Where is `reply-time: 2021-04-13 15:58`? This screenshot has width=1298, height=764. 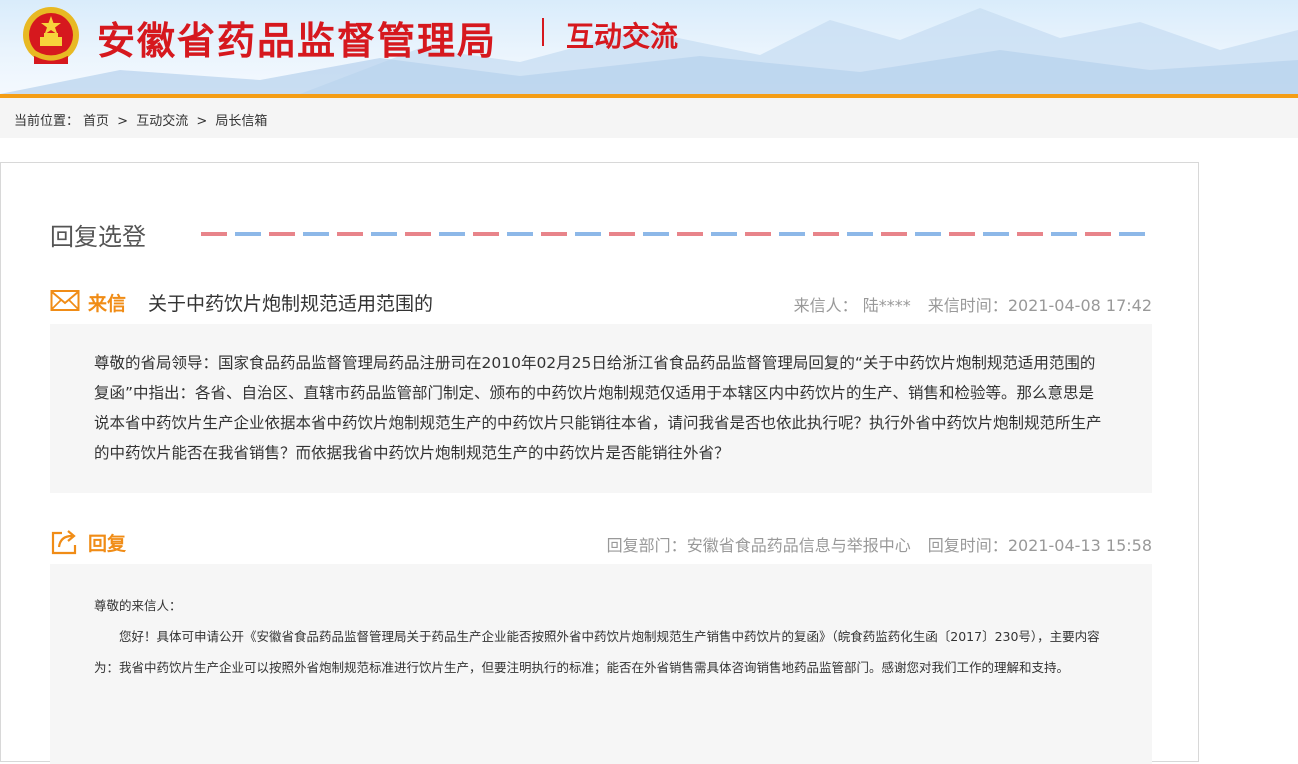 reply-time: 2021-04-13 15:58 is located at coordinates (1079, 545).